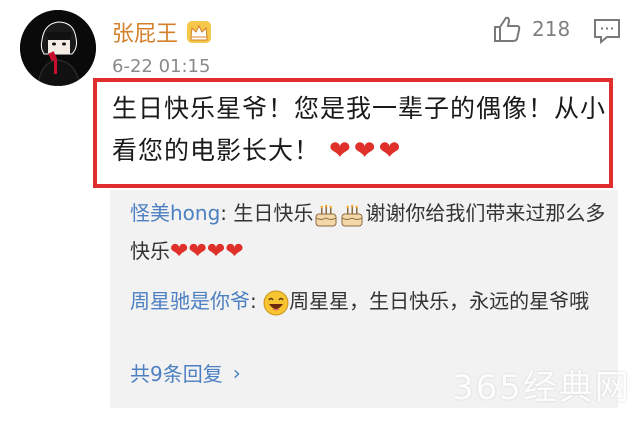 The height and width of the screenshot is (421, 640). What do you see at coordinates (176, 372) in the screenshot?
I see `more-replies-label: 共9条回复` at bounding box center [176, 372].